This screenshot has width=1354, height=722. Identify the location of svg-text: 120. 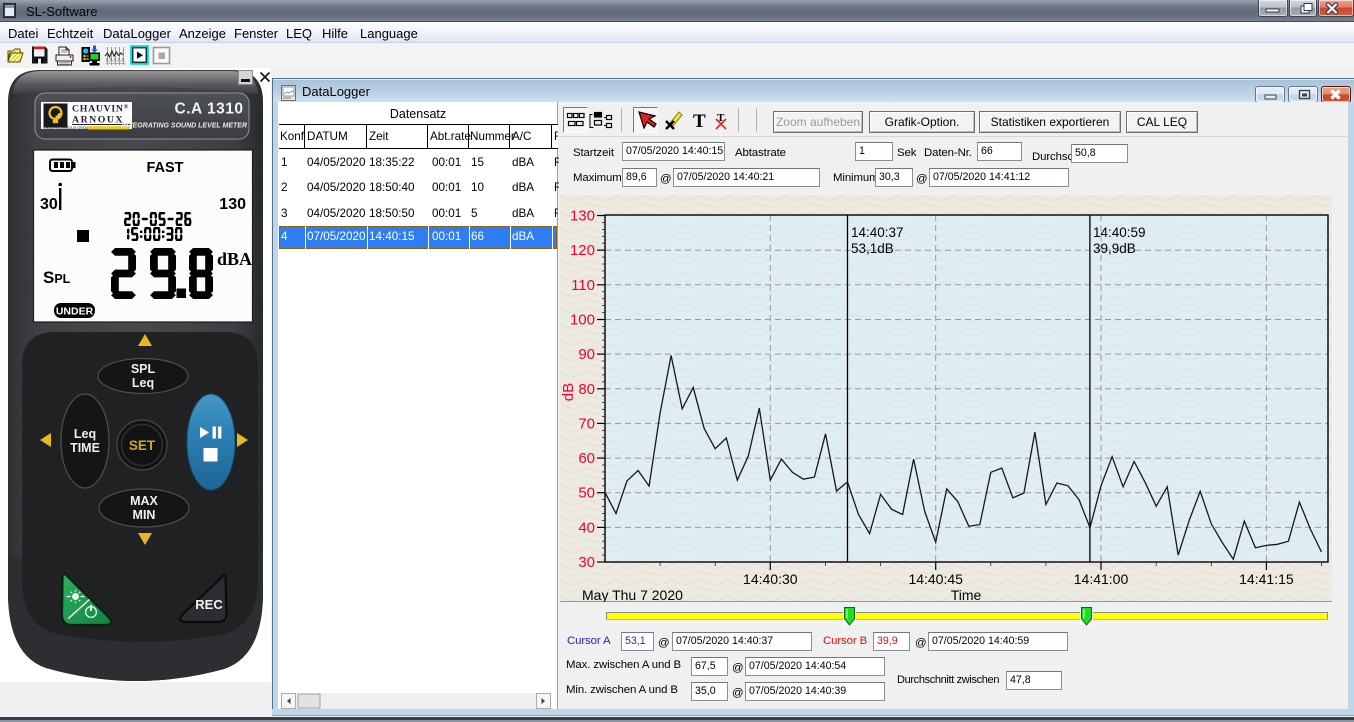
(582, 250).